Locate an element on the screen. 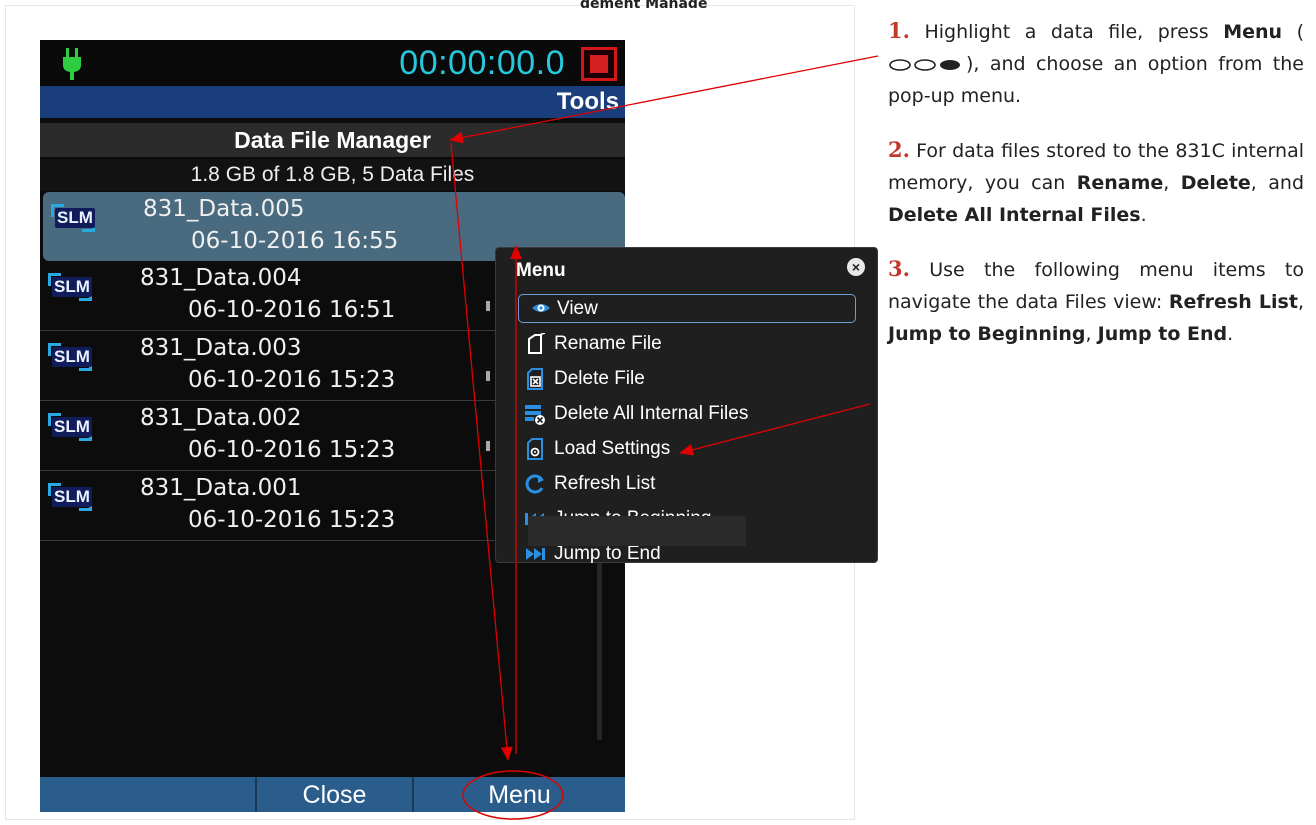 The image size is (1316, 825). cropped-heading: gement Manage is located at coordinates (644, 4).